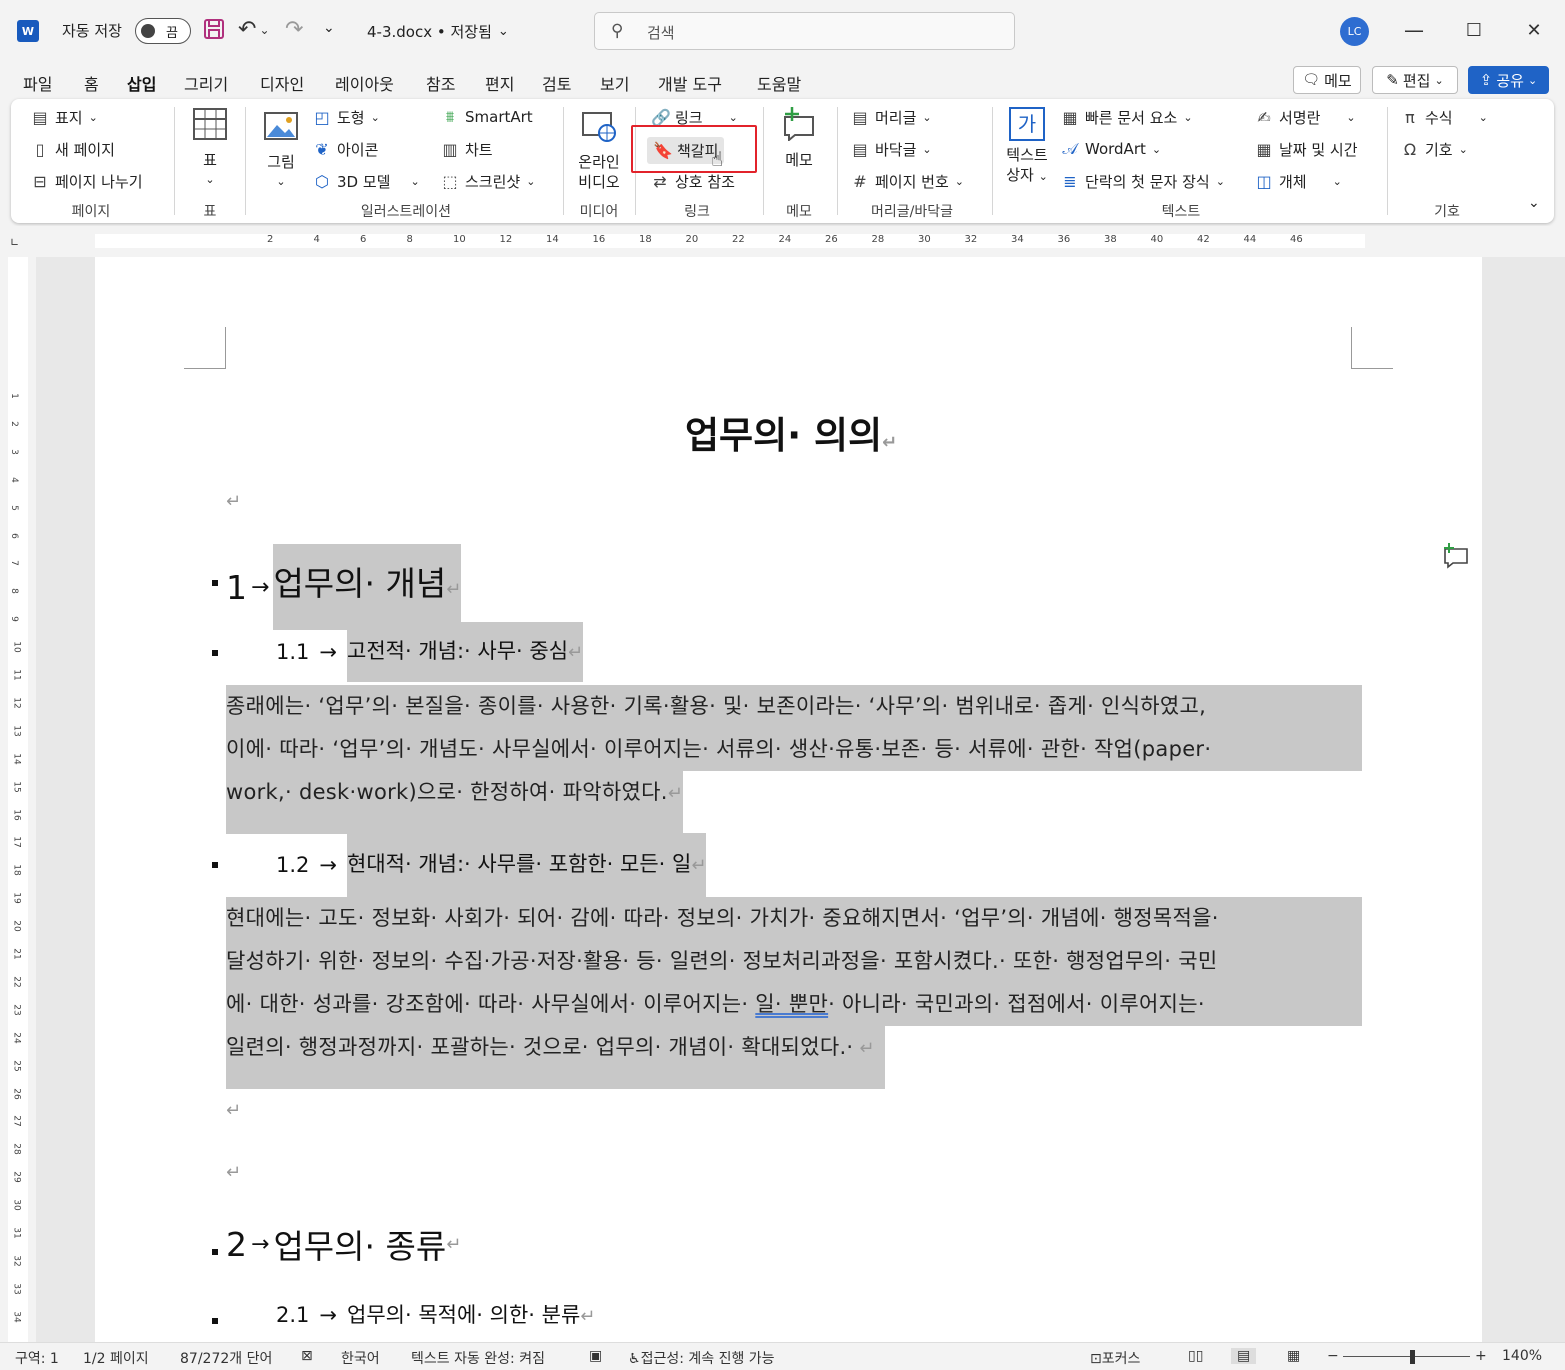 This screenshot has height=1370, width=1565. I want to click on accessibility-status: ♿접근성: 계속 진행 가능, so click(701, 1358).